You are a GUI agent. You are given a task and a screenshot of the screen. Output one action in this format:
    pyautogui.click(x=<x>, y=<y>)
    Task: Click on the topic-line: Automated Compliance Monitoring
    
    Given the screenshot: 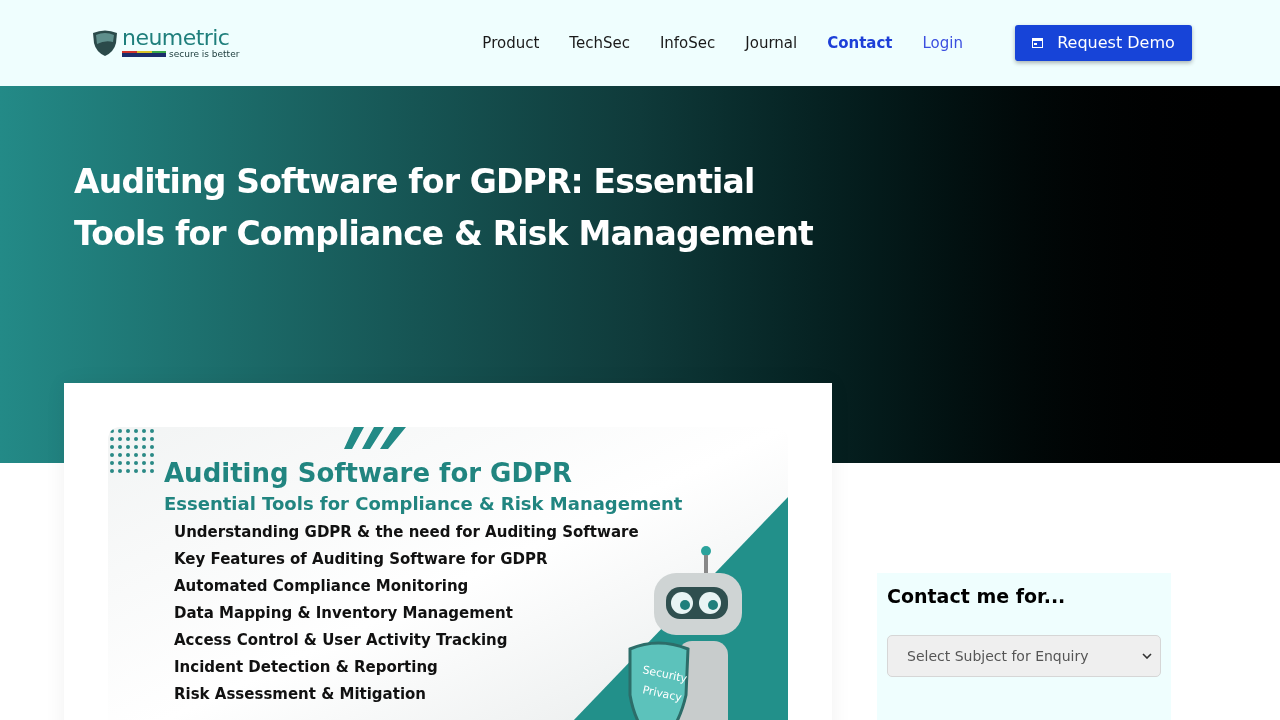 What is the action you would take?
    pyautogui.click(x=321, y=586)
    